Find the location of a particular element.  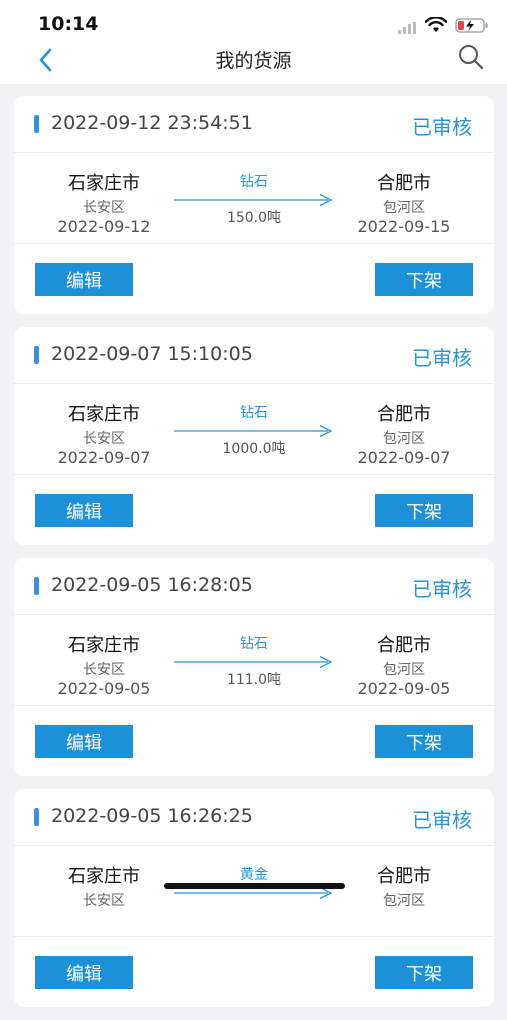

card-header: 2022-09-07 15:10:05 已审核 is located at coordinates (254, 355).